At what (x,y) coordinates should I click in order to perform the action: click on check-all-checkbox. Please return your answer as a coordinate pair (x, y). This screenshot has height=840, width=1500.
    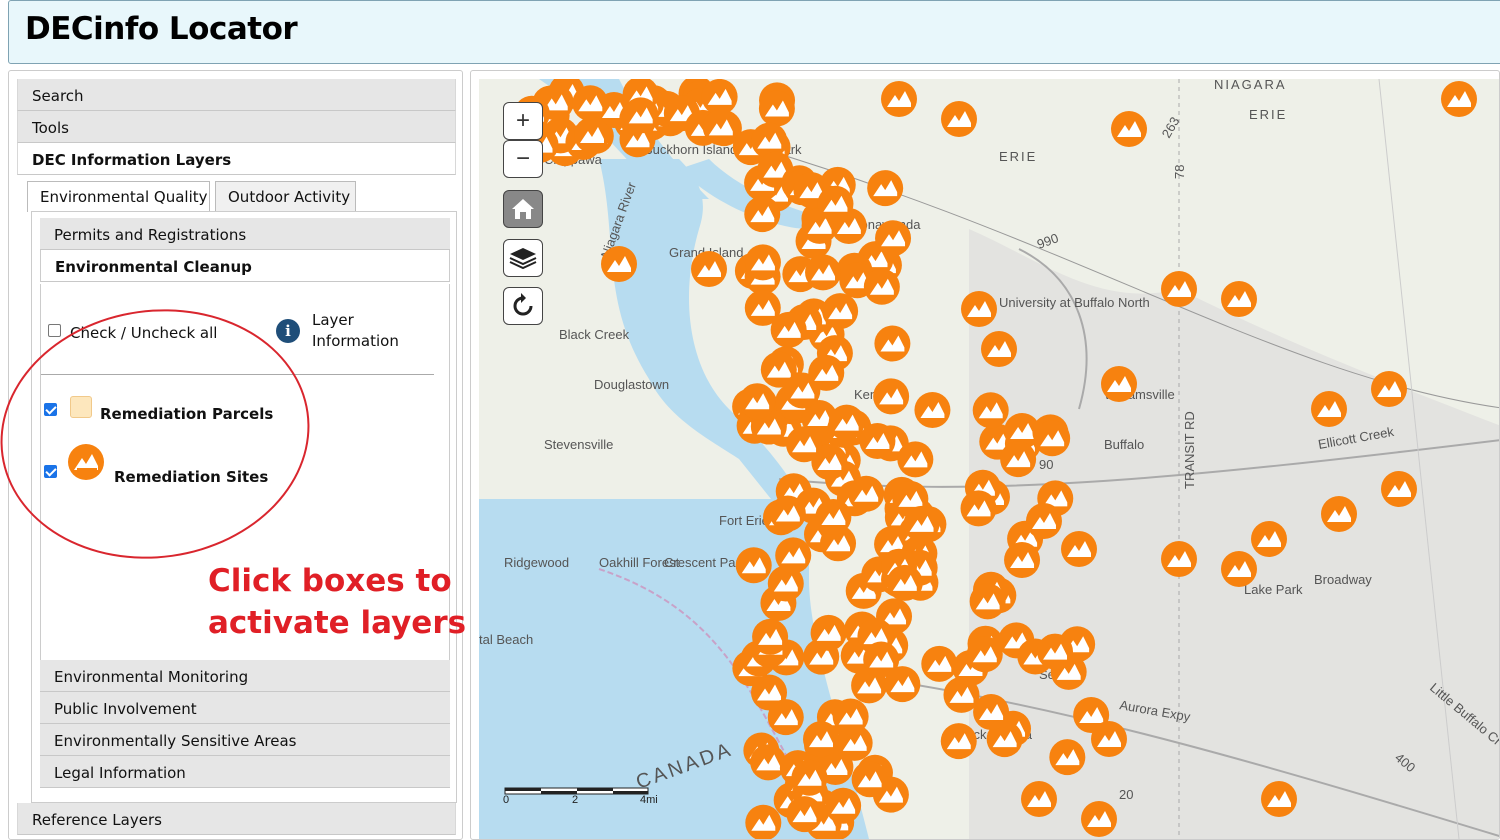
    Looking at the image, I should click on (54, 330).